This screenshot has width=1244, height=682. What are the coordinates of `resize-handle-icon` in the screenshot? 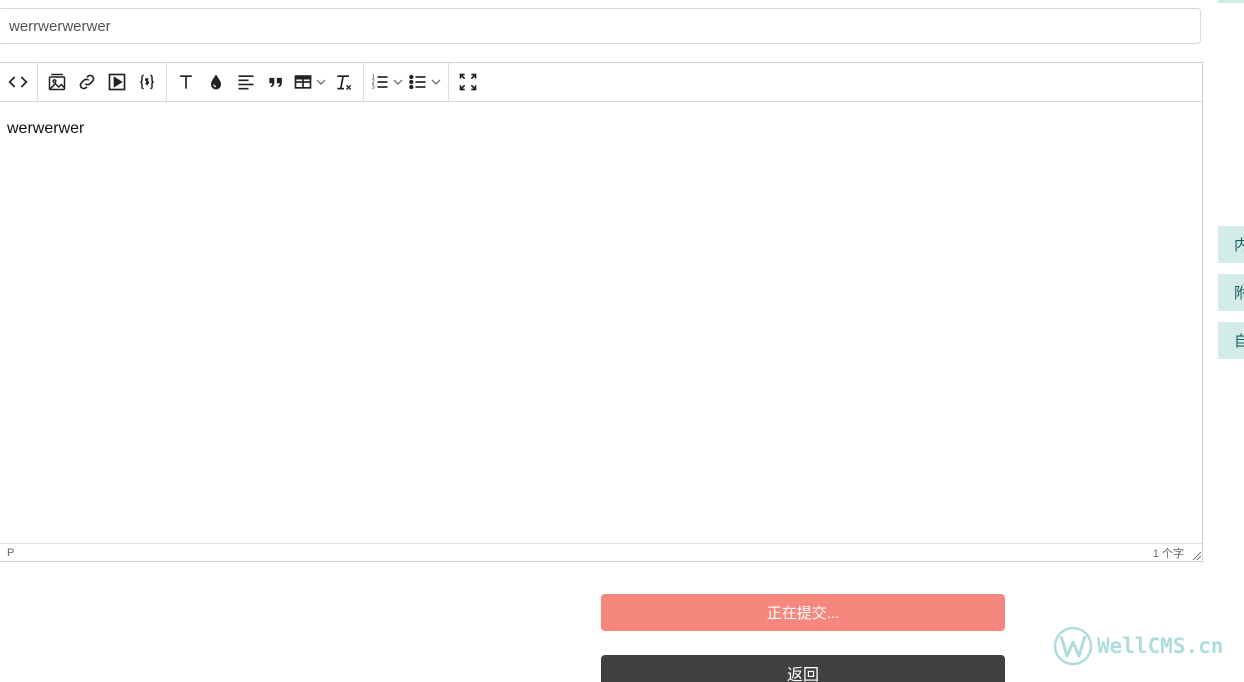 It's located at (1196, 555).